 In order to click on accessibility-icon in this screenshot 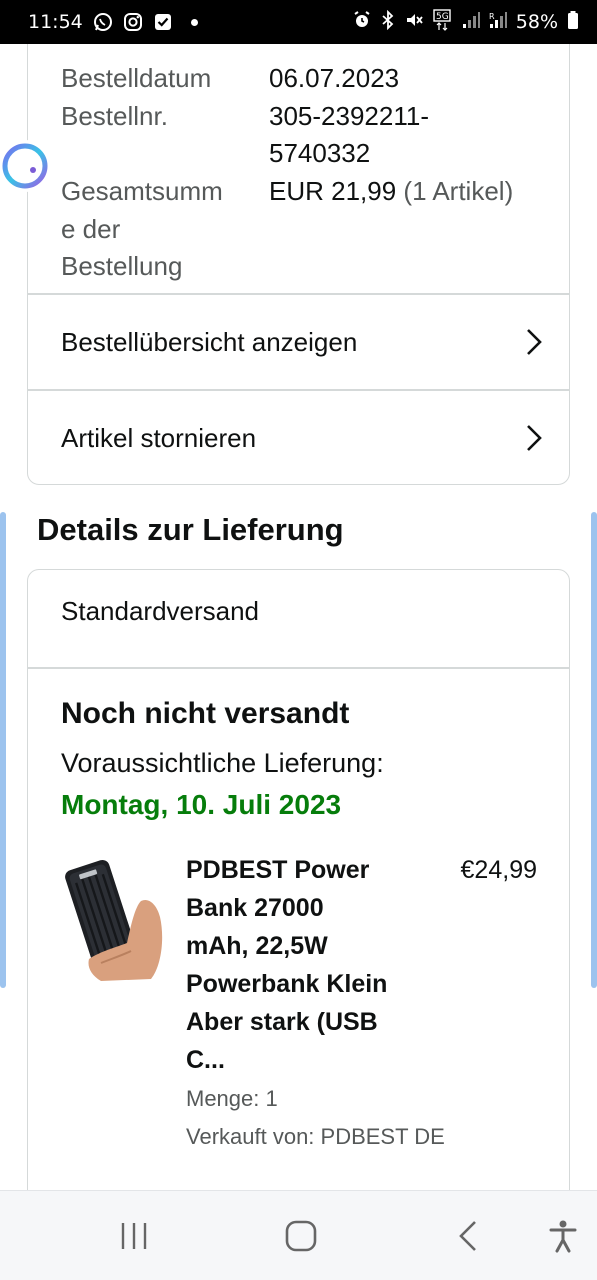, I will do `click(563, 1236)`.